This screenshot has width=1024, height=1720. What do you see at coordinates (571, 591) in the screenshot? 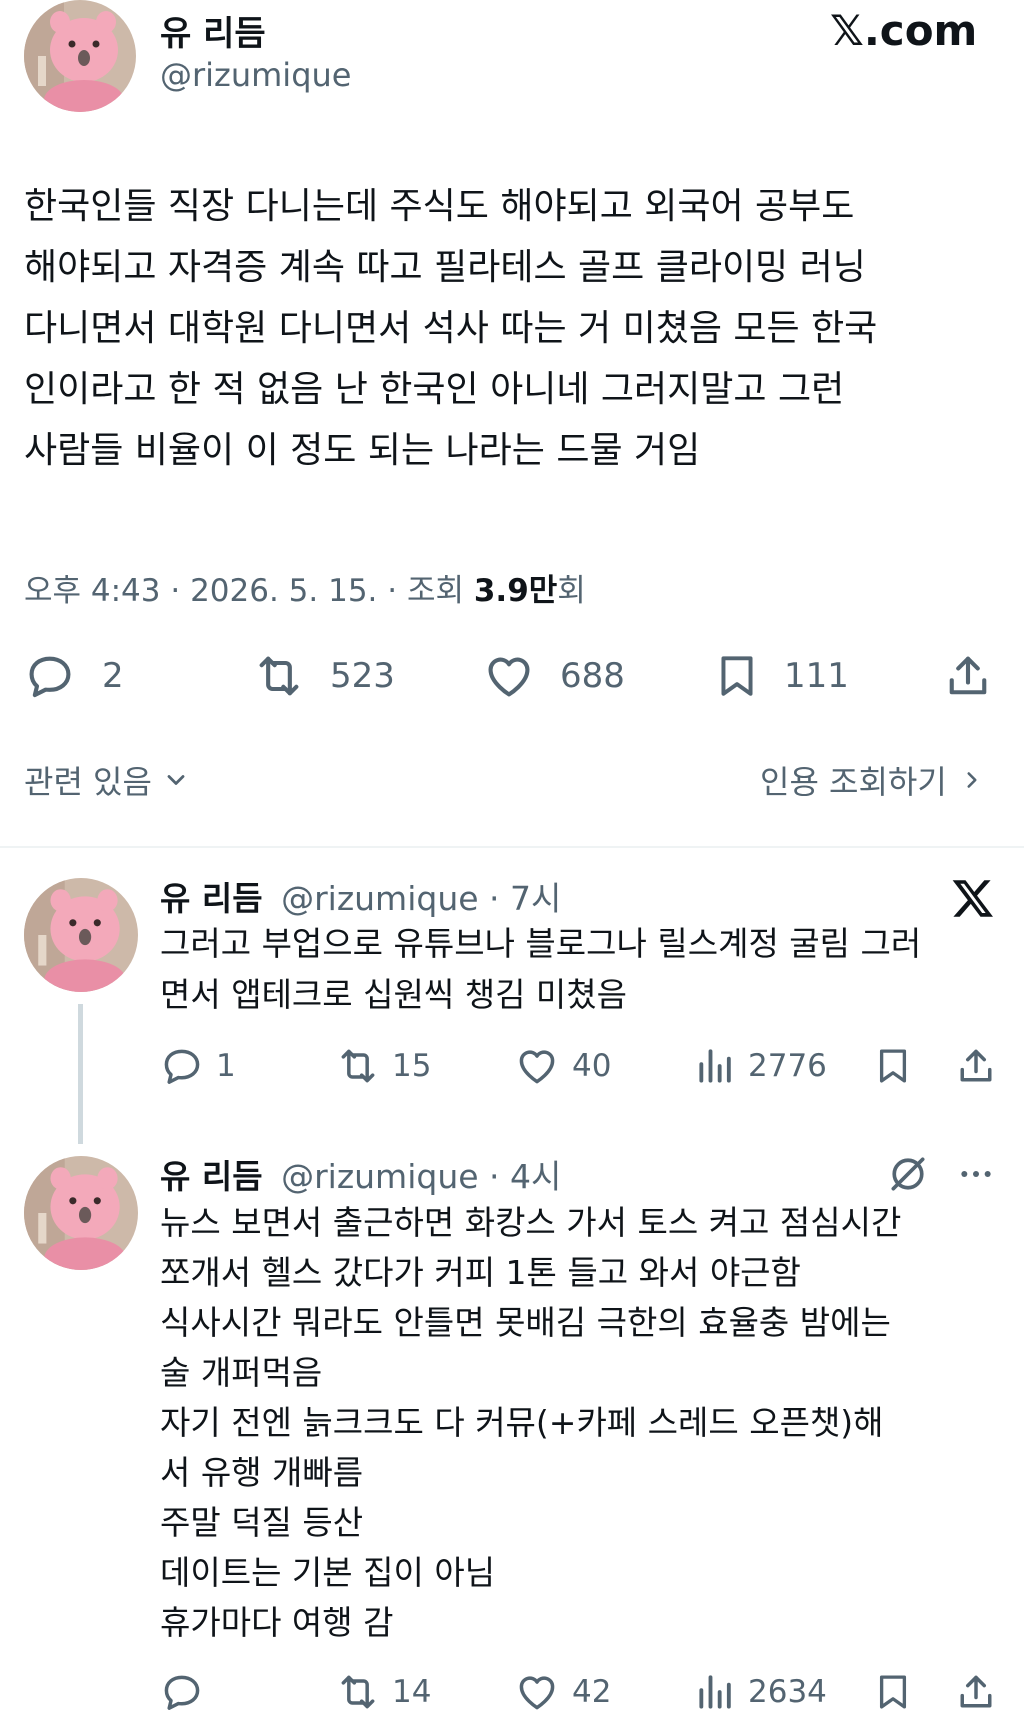
I see `view-count-suffix: 회` at bounding box center [571, 591].